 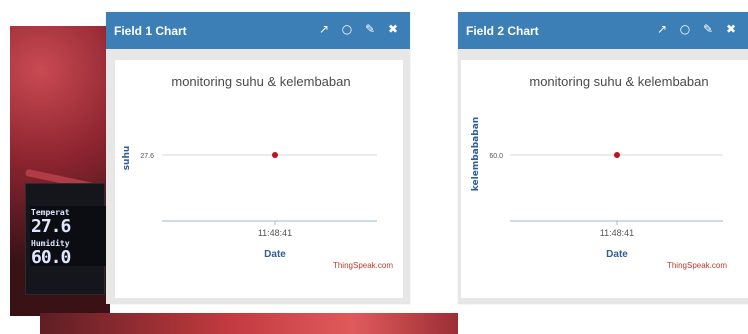 What do you see at coordinates (496, 156) in the screenshot?
I see `y-tick-label: 60.0` at bounding box center [496, 156].